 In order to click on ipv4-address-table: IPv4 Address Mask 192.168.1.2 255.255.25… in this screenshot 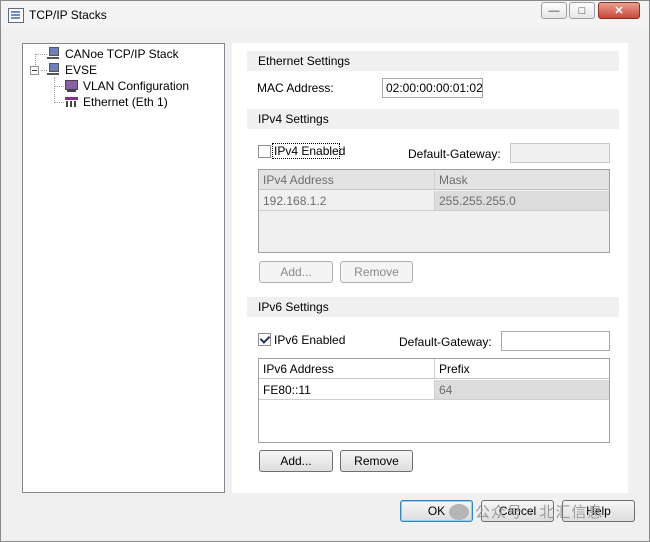, I will do `click(434, 211)`.